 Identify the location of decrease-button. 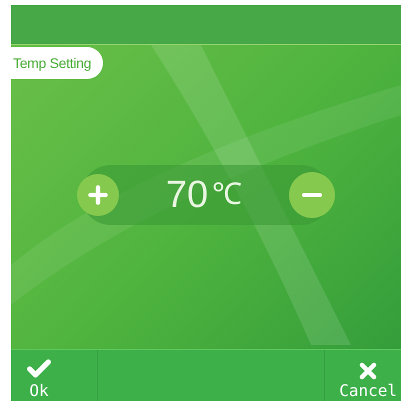
(312, 195).